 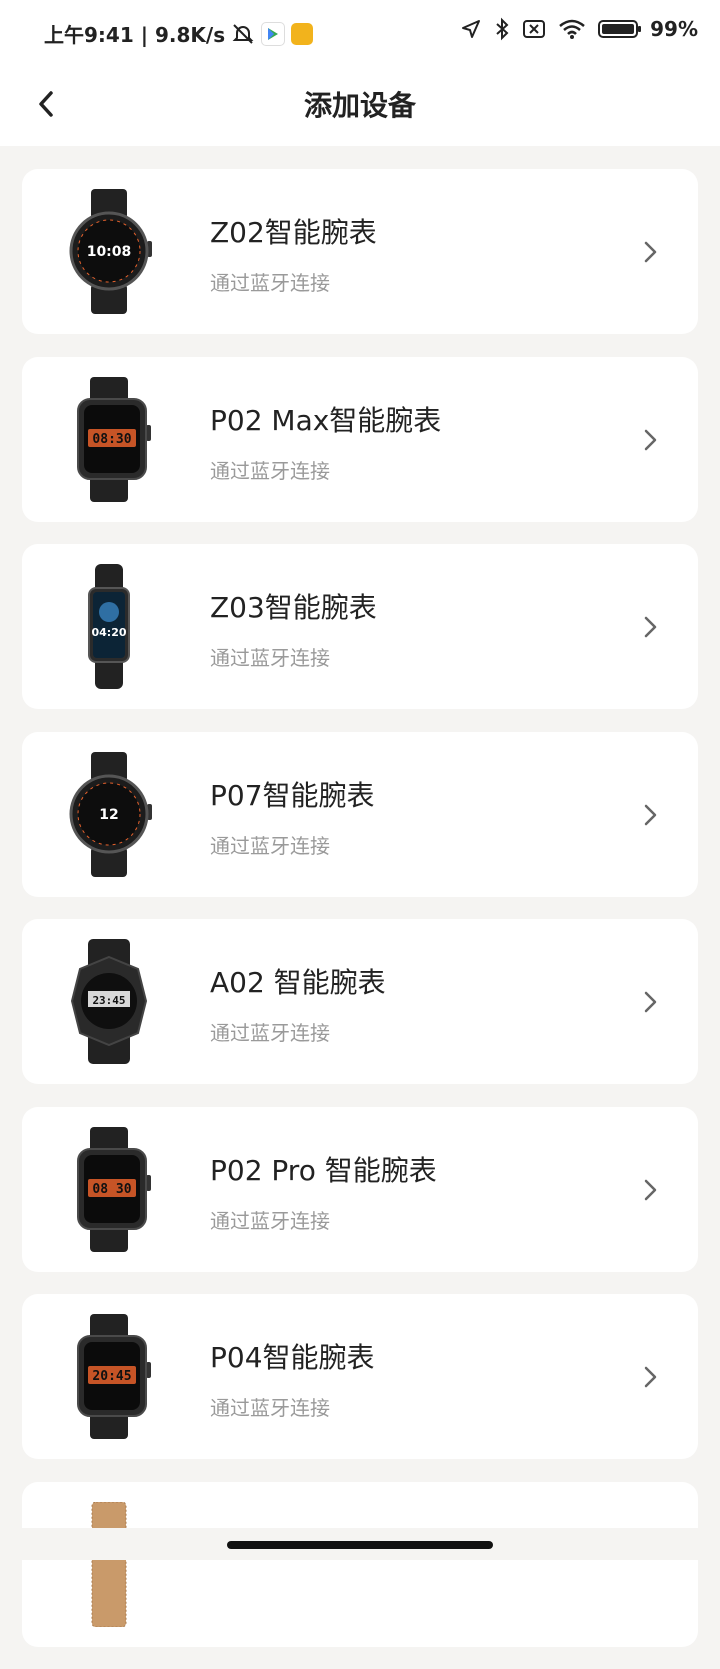 I want to click on status-right: 99%, so click(x=579, y=29).